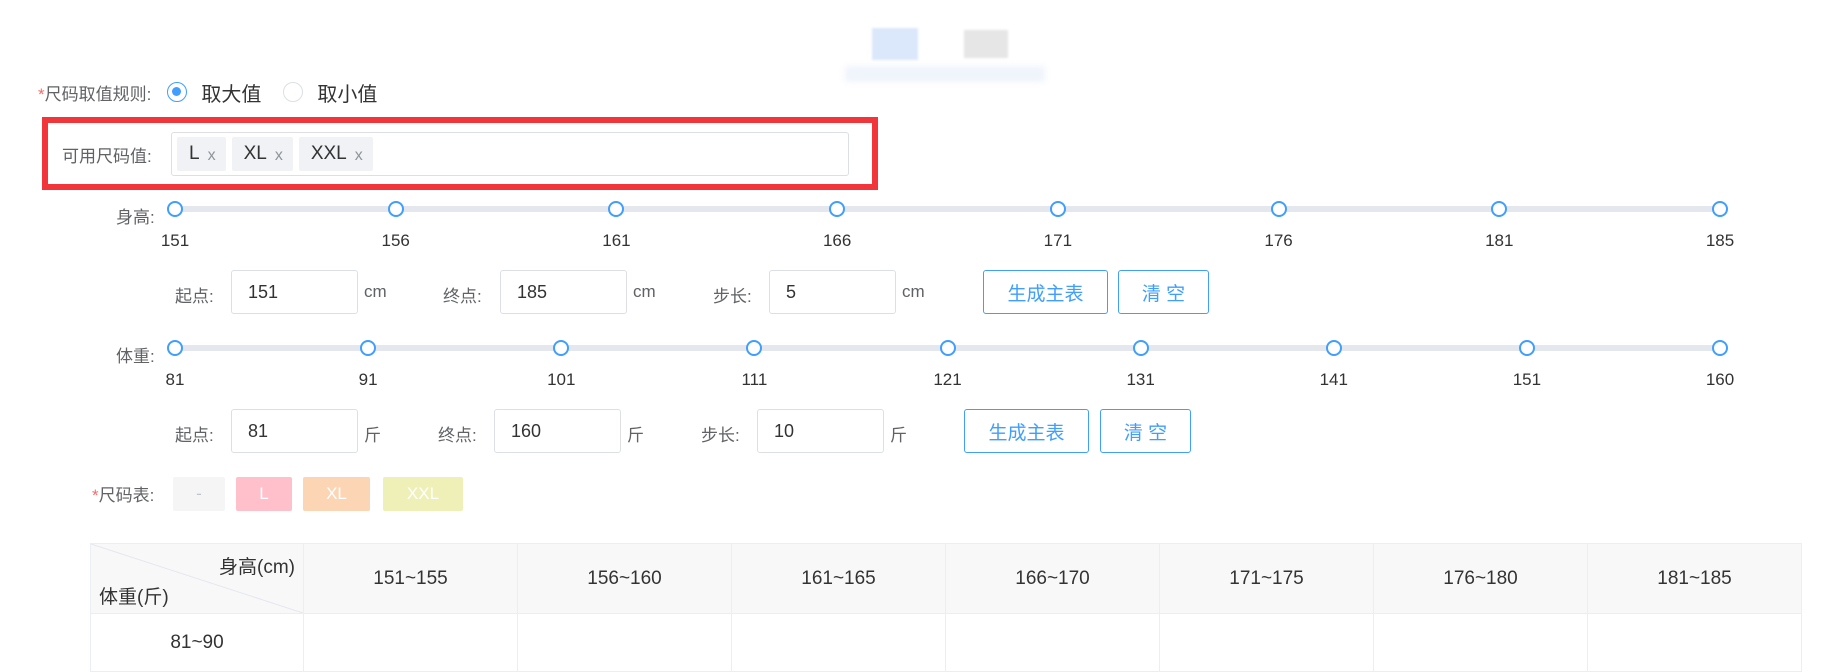  Describe the element at coordinates (1026, 431) in the screenshot. I see `weight-generate-button: 生成主表` at that location.